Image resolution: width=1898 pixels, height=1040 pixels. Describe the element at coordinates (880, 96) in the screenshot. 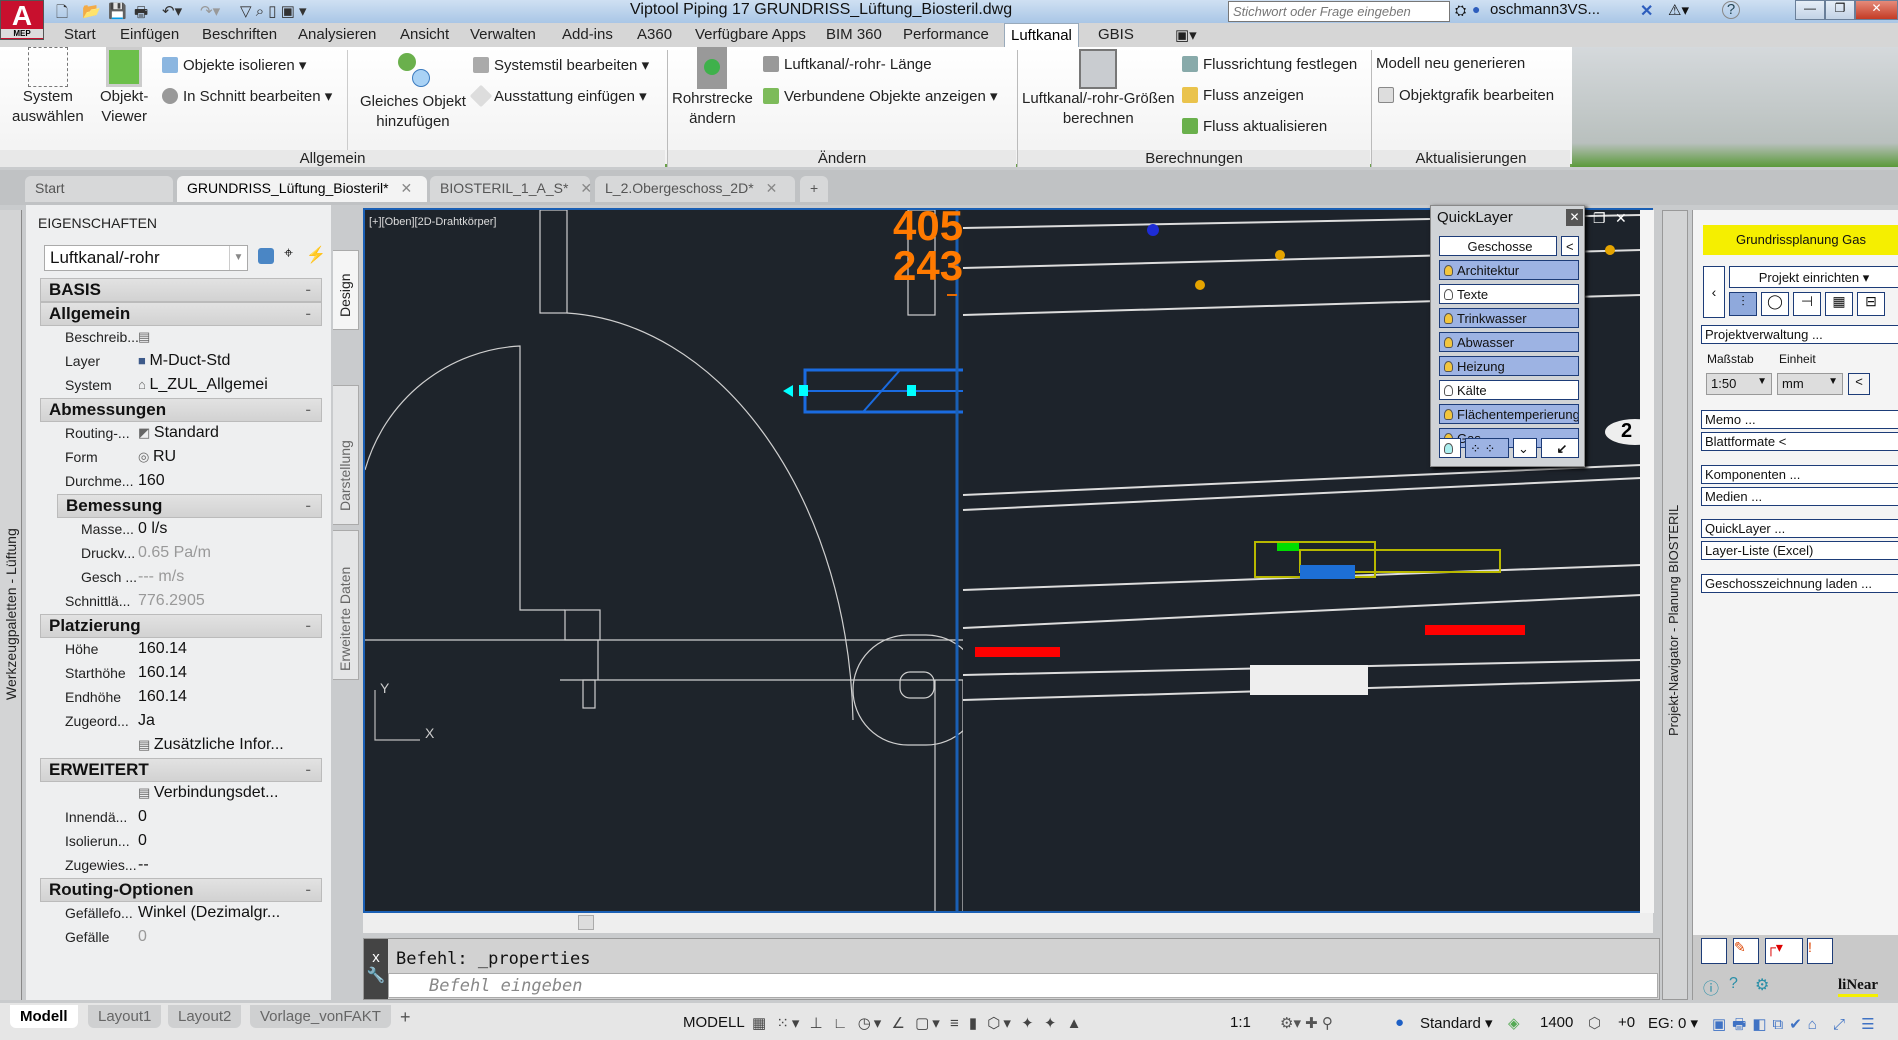

I see `show-connected-button: Verbundene Objekte anzeigen ▾` at that location.